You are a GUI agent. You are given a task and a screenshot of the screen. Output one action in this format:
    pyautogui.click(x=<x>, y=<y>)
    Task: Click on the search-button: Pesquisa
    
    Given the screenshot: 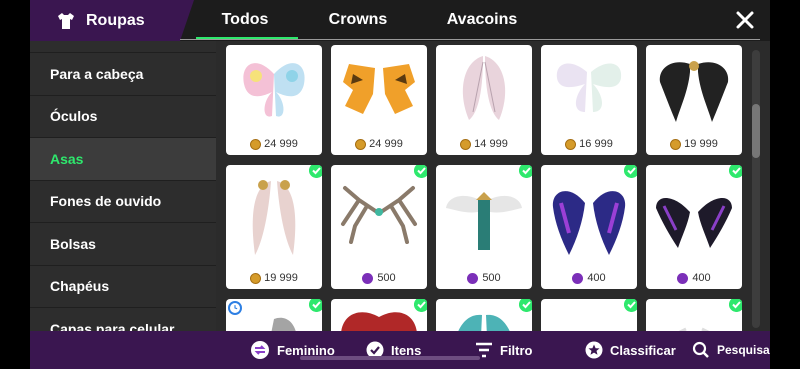 What is the action you would take?
    pyautogui.click(x=731, y=350)
    